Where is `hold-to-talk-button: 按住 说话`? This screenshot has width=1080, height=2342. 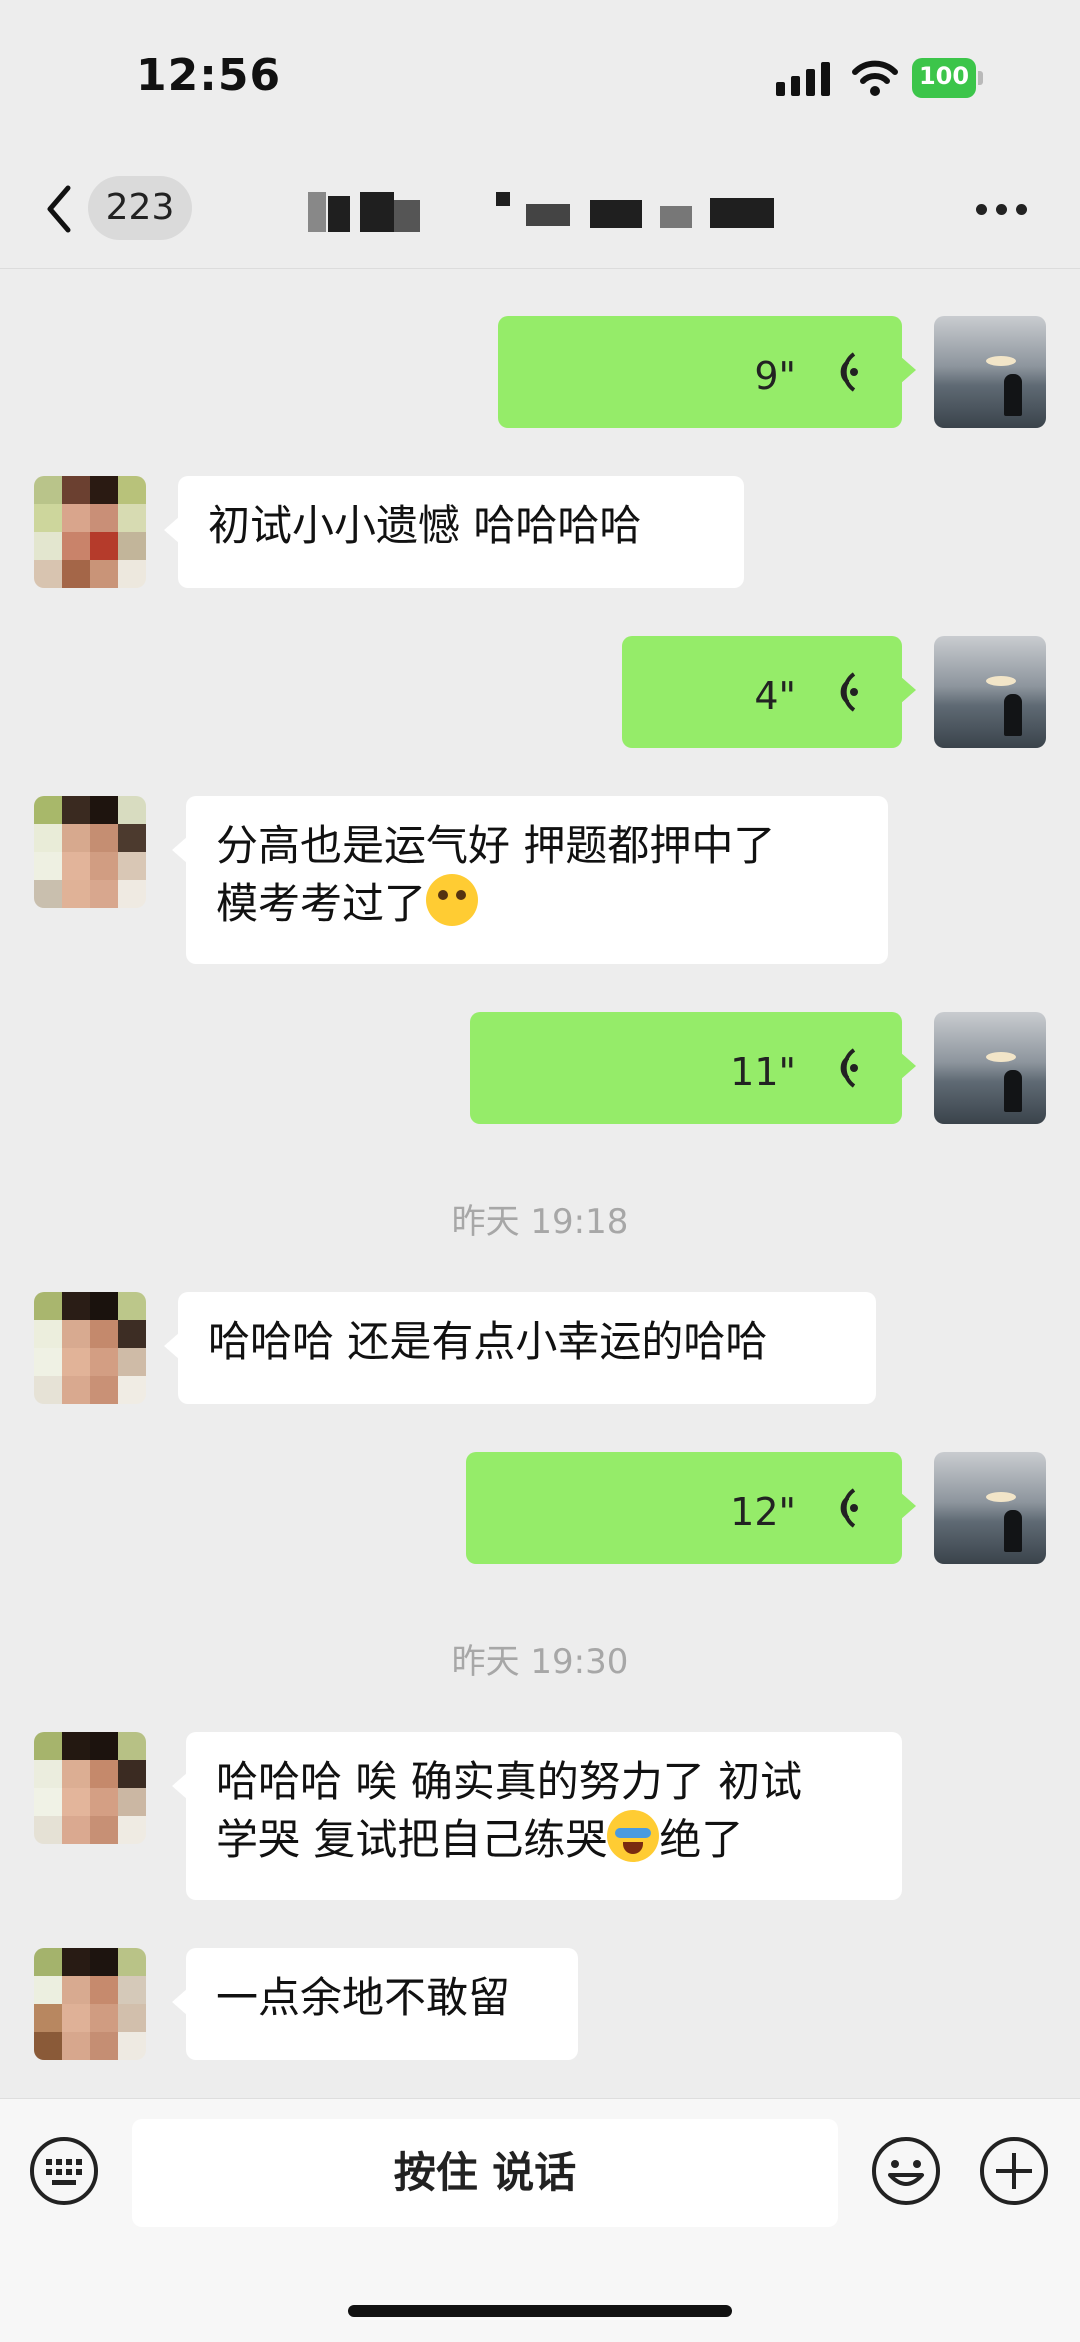
hold-to-talk-button: 按住 说话 is located at coordinates (485, 2173).